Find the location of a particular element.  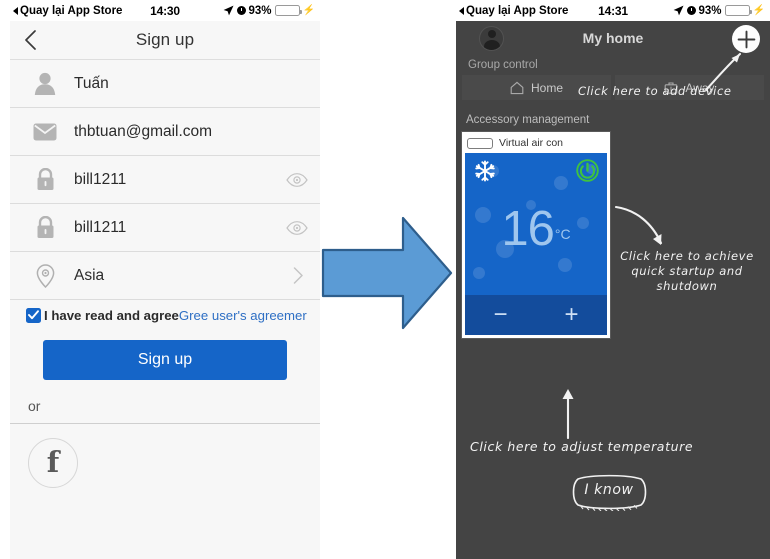

chevron-right-icon is located at coordinates (298, 275).